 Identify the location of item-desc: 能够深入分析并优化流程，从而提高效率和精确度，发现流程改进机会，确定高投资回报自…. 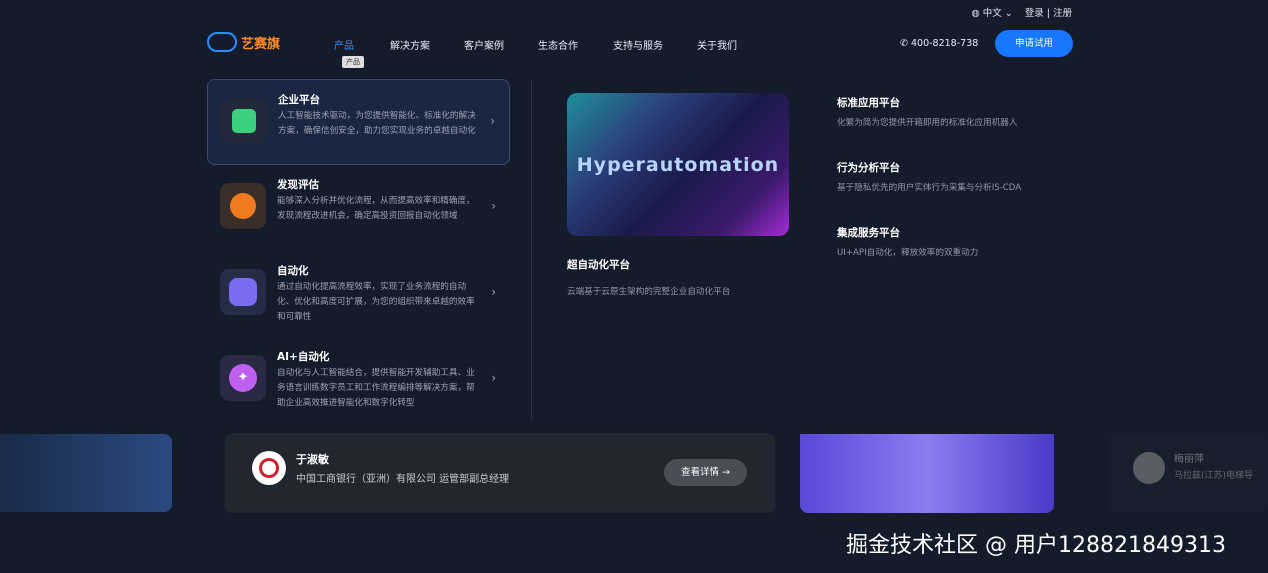
(376, 208).